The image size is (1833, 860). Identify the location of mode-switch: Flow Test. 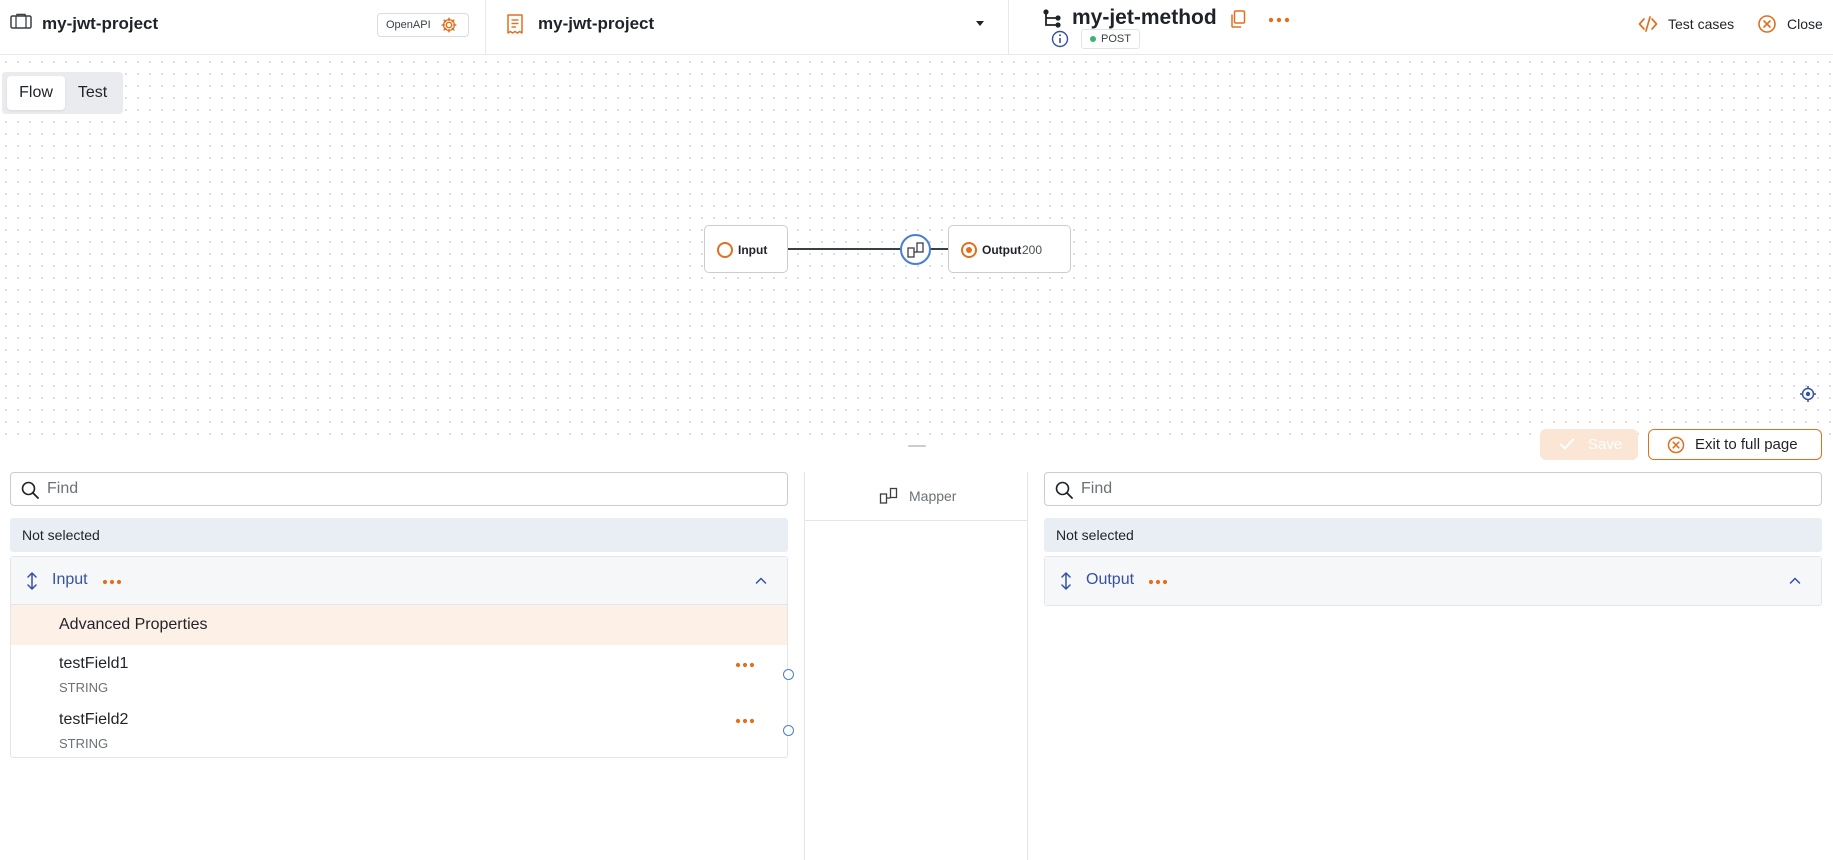
(62, 93).